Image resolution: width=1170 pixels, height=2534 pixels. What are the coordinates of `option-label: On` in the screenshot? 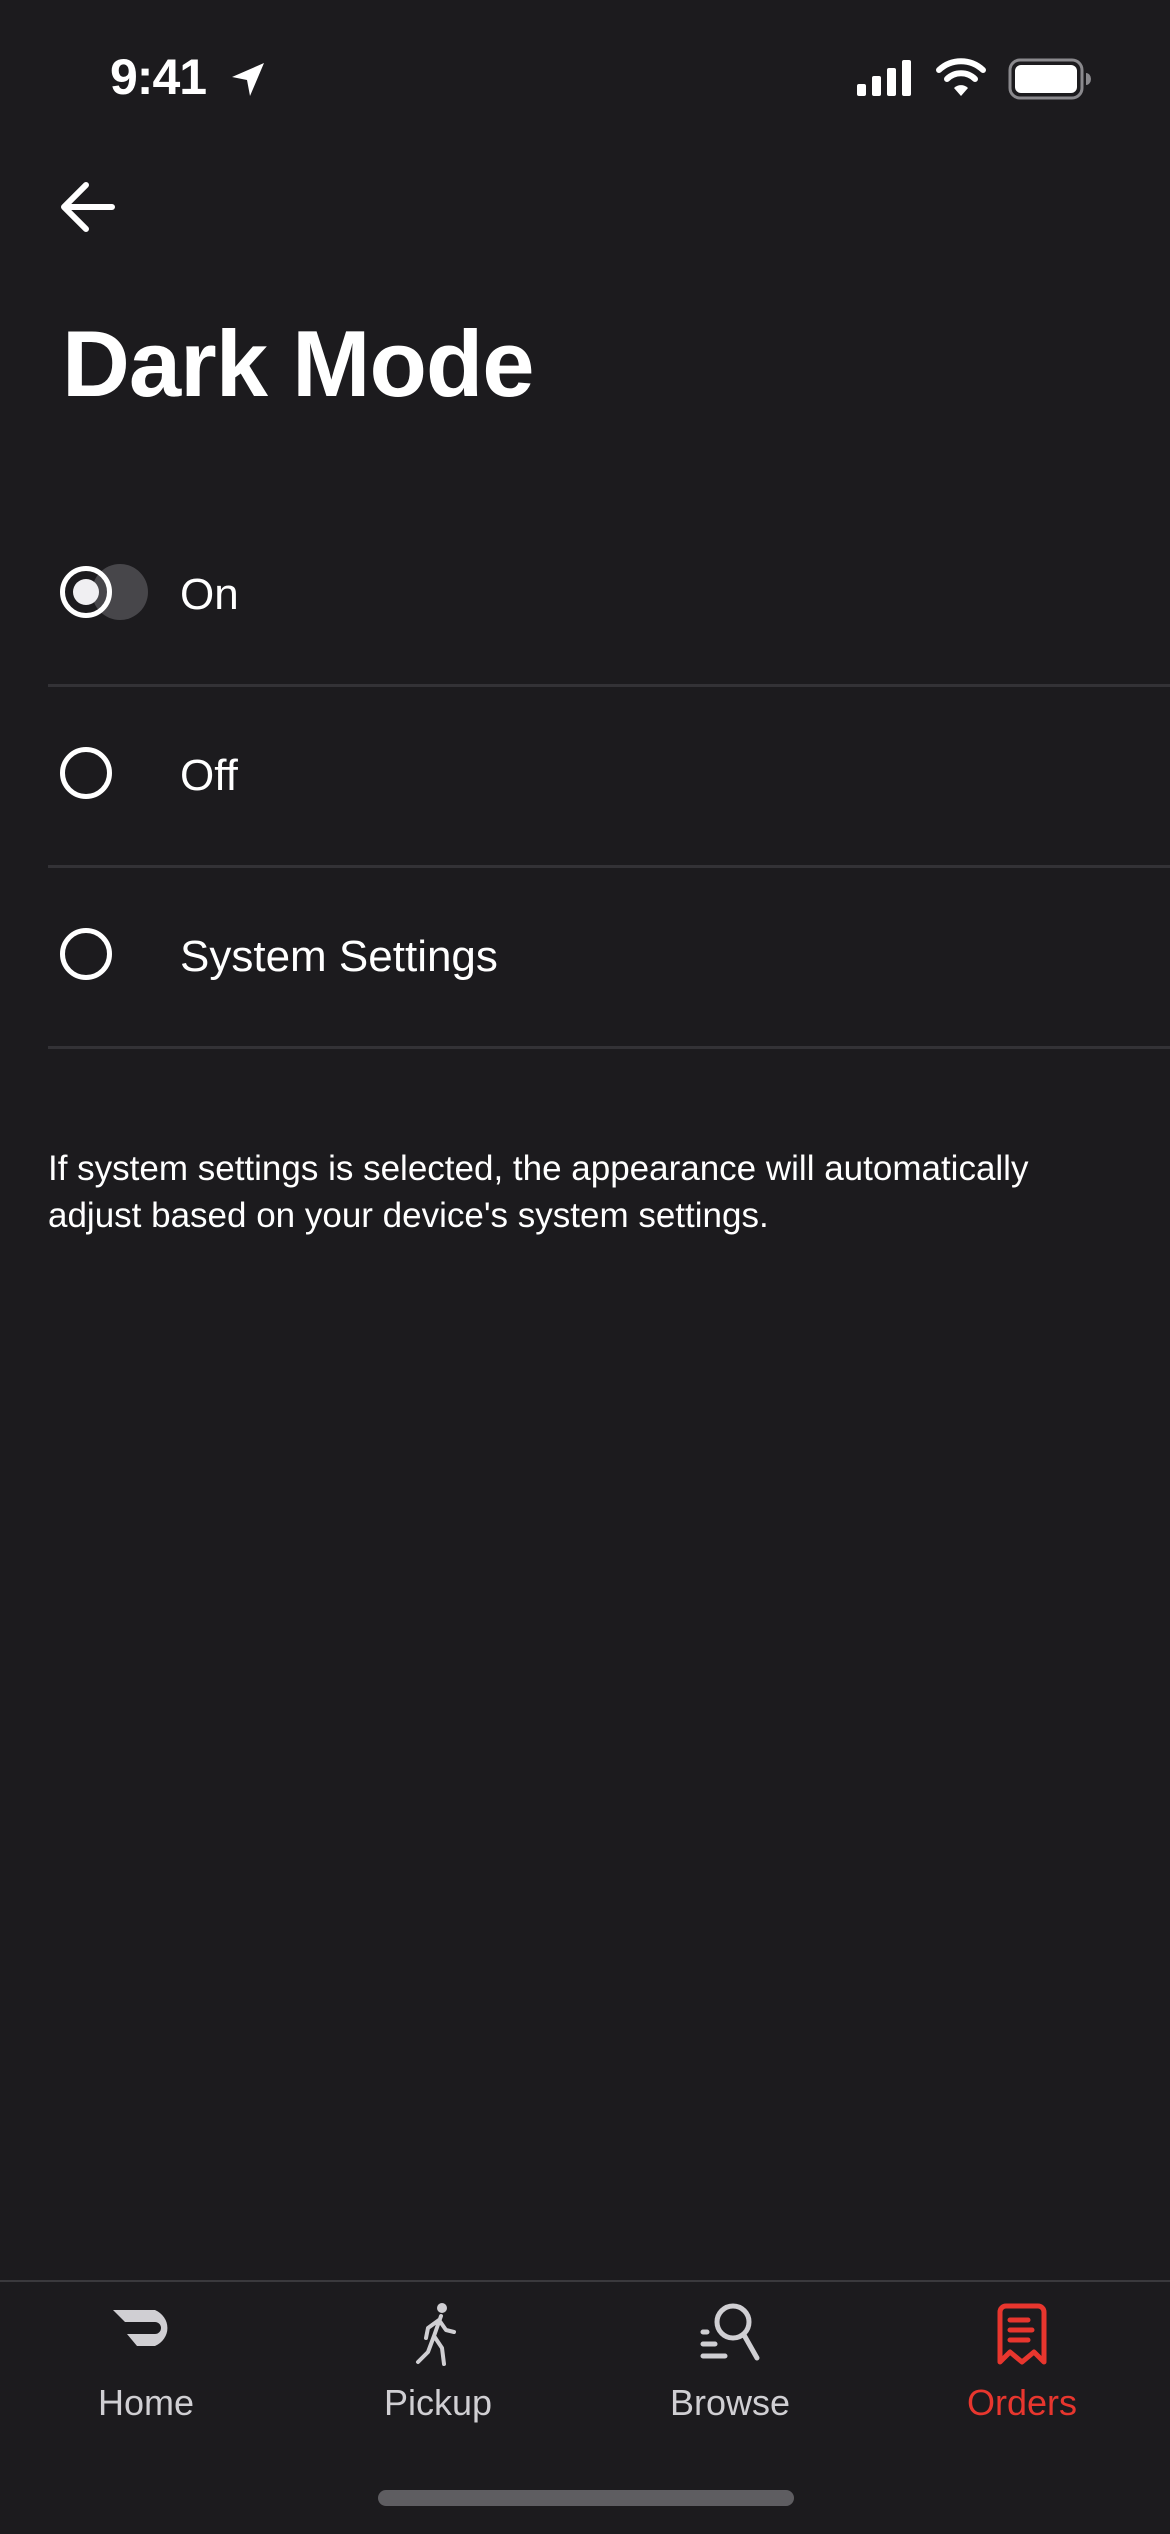 It's located at (209, 594).